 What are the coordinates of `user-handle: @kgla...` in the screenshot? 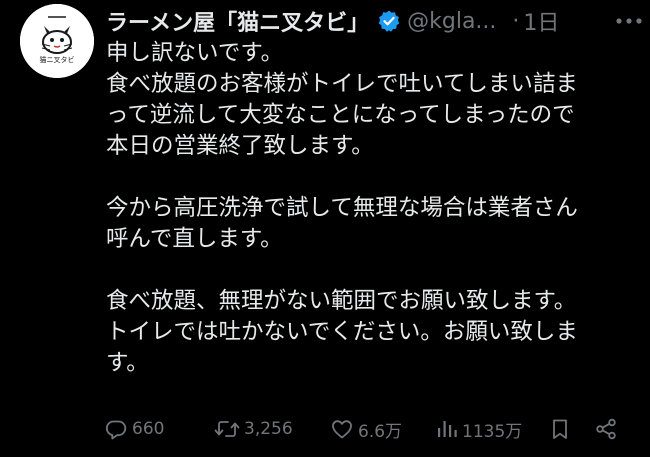 It's located at (451, 21).